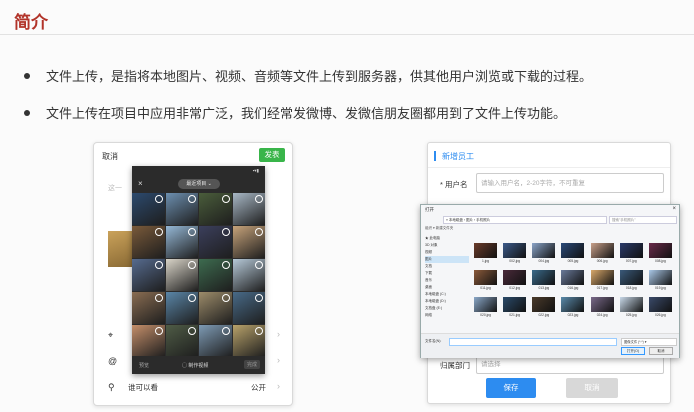 This screenshot has height=412, width=694. What do you see at coordinates (447, 259) in the screenshot?
I see `nav-item: 图片` at bounding box center [447, 259].